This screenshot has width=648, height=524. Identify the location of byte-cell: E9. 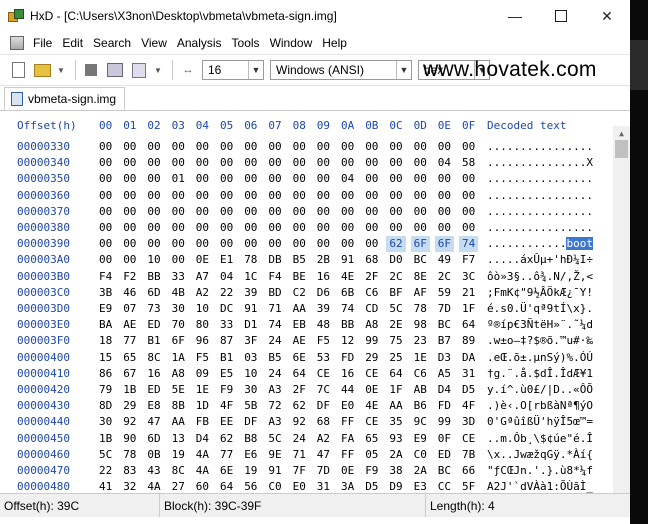
(105, 309).